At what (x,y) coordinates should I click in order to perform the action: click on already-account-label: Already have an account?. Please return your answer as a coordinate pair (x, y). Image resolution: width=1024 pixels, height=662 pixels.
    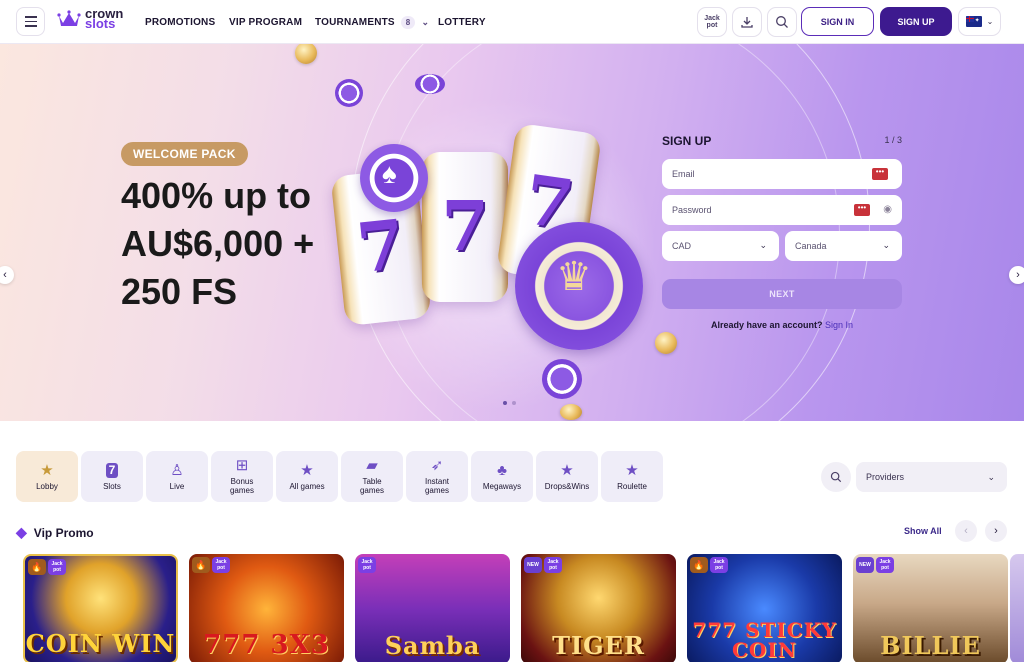
    Looking at the image, I should click on (766, 325).